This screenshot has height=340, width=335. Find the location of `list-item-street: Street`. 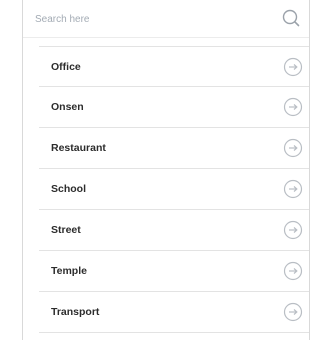

list-item-street: Street is located at coordinates (174, 230).